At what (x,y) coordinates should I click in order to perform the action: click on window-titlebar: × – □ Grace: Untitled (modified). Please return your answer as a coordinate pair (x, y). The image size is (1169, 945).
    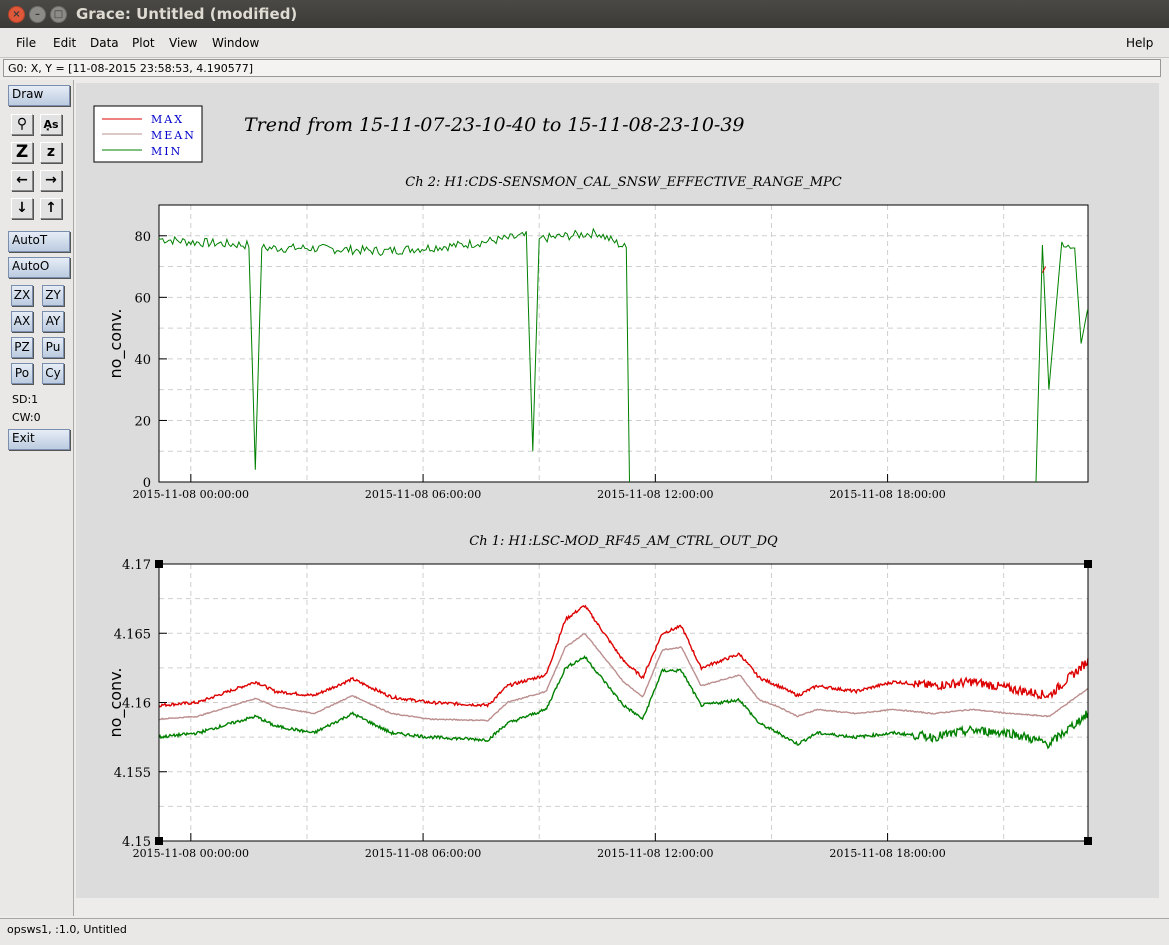
    Looking at the image, I should click on (584, 14).